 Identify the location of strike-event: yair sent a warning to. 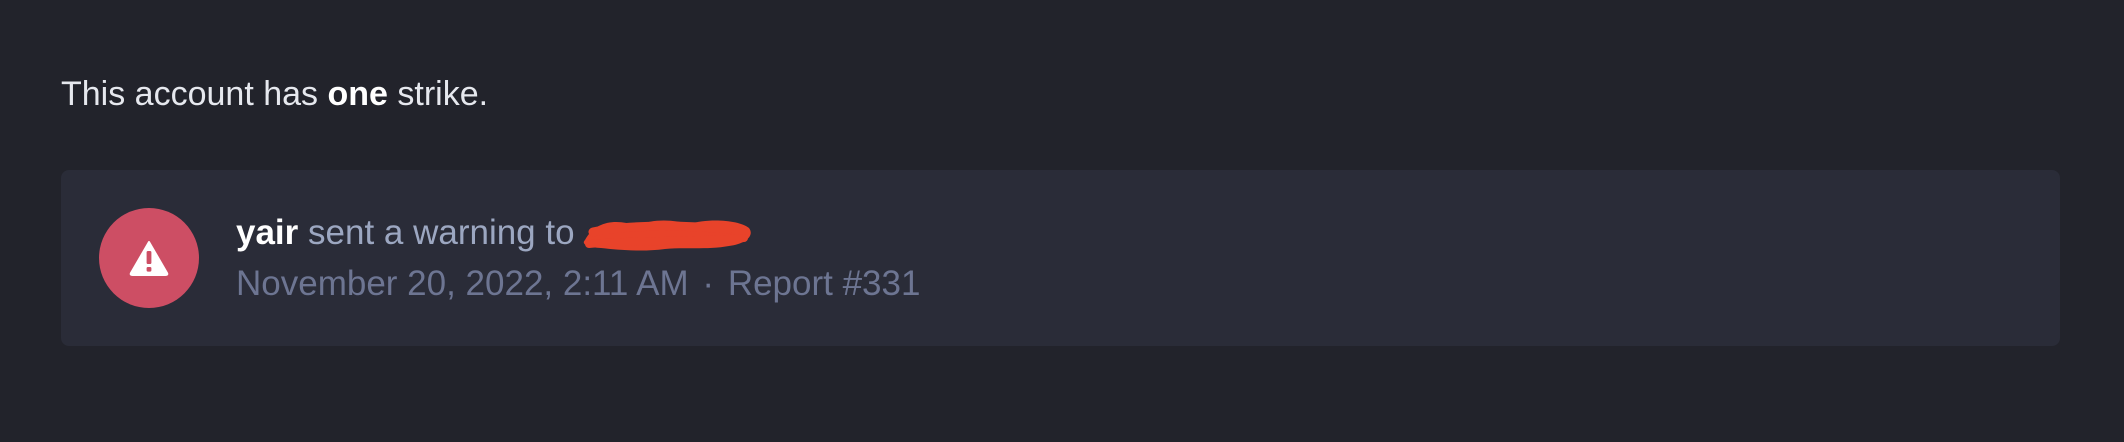
(496, 233).